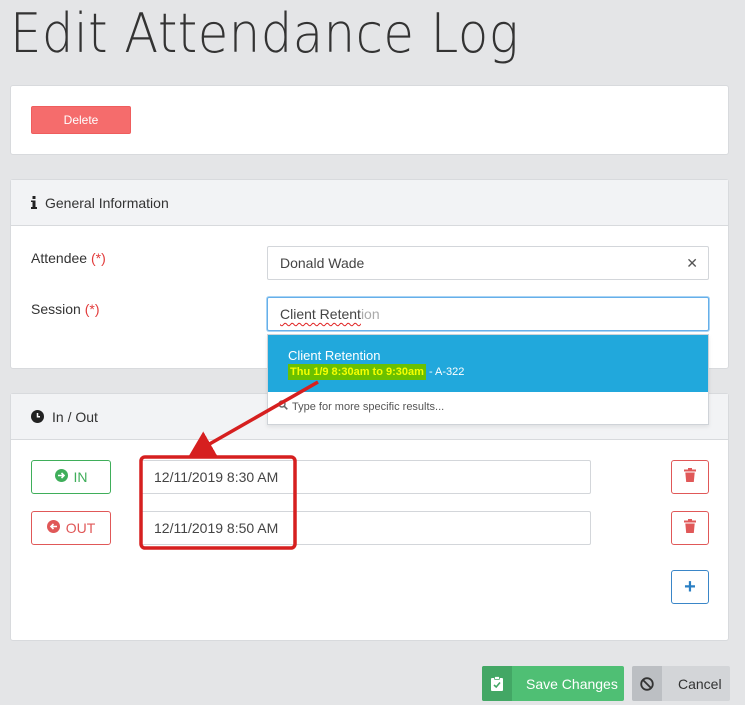  I want to click on arrow-right-circle-icon, so click(61, 477).